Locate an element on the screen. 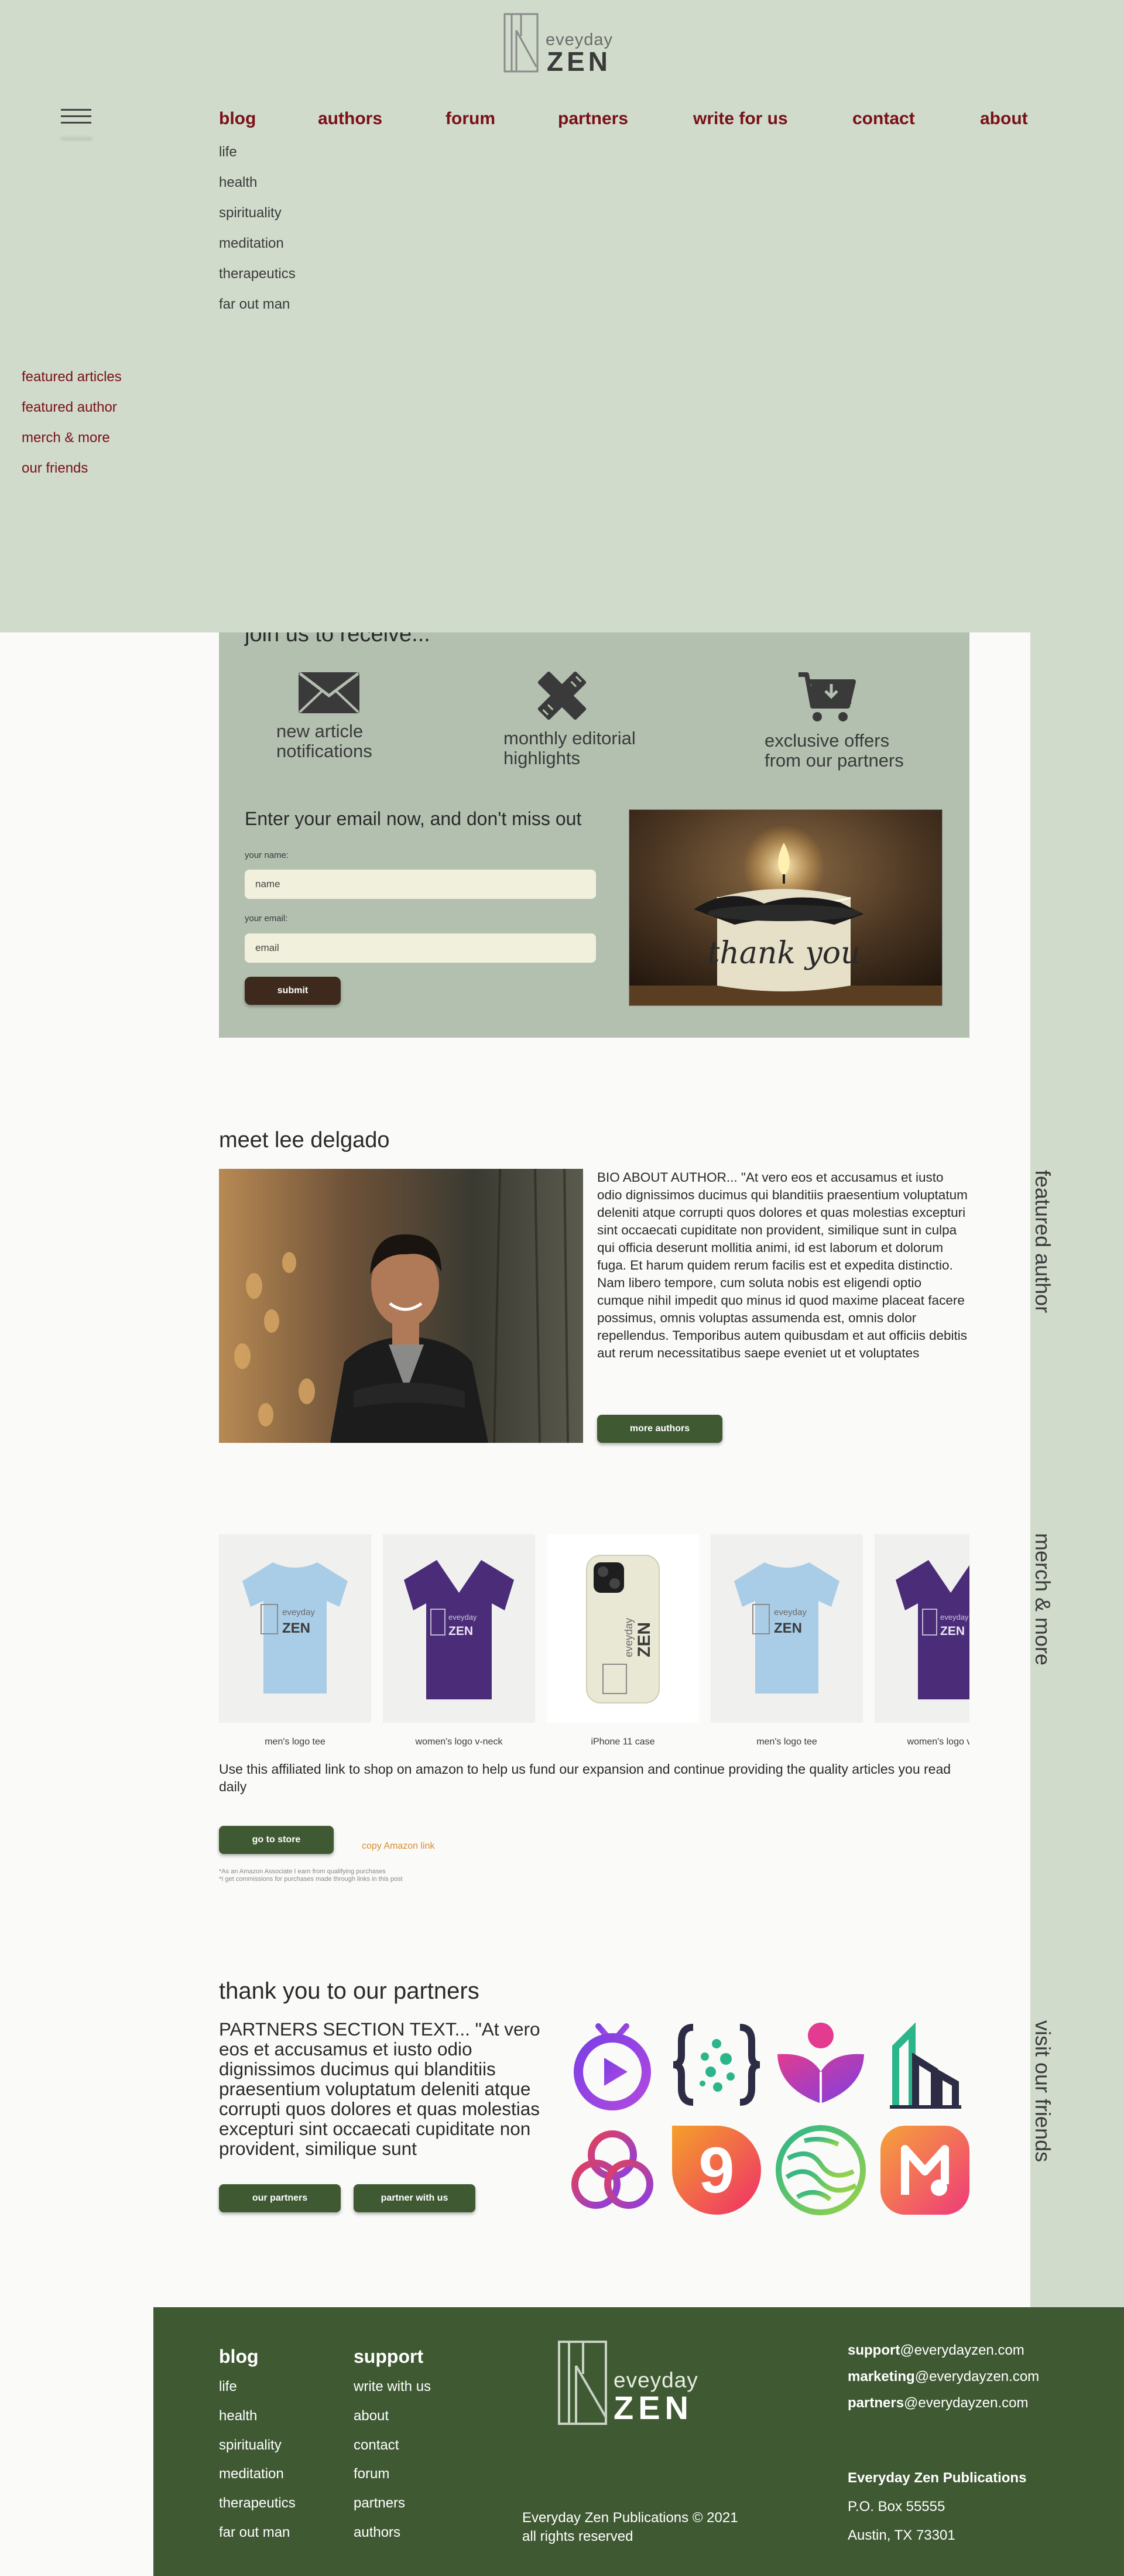  footer-company-name: Everyday Zen Publications is located at coordinates (938, 2478).